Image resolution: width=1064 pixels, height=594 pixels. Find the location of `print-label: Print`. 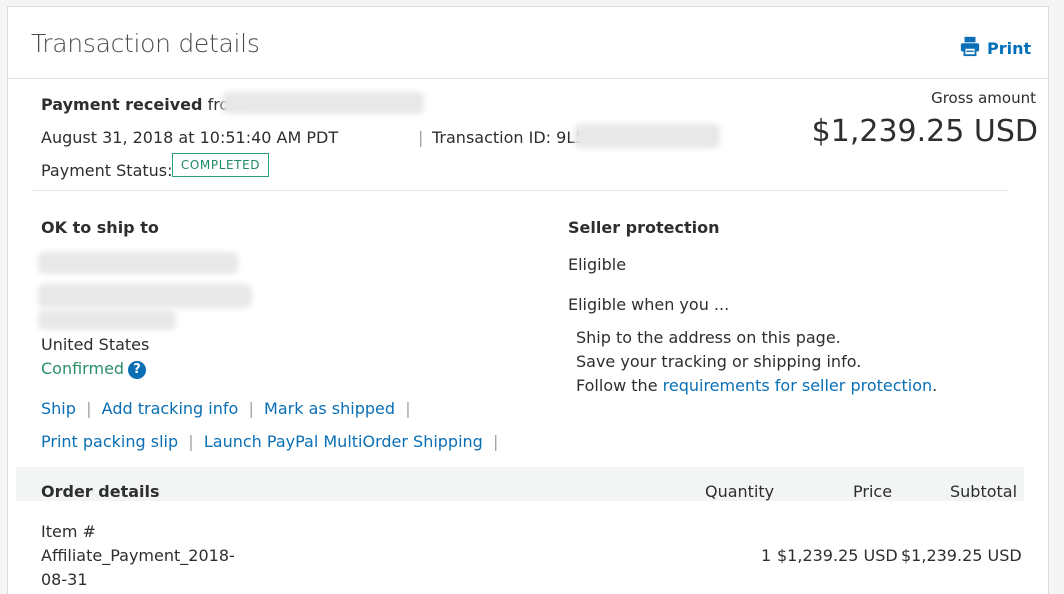

print-label: Print is located at coordinates (1009, 48).